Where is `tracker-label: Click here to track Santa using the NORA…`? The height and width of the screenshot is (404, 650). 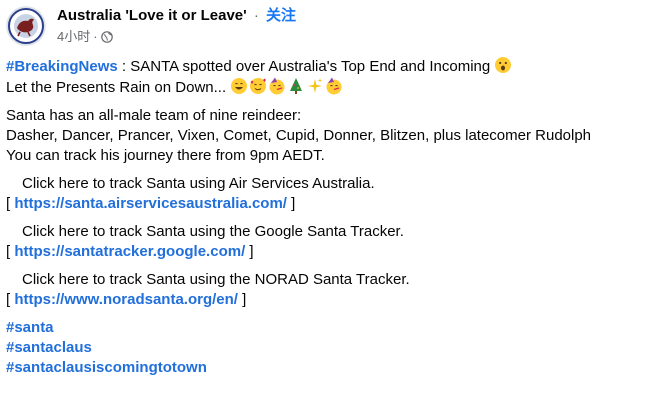
tracker-label: Click here to track Santa using the NORA… is located at coordinates (216, 279).